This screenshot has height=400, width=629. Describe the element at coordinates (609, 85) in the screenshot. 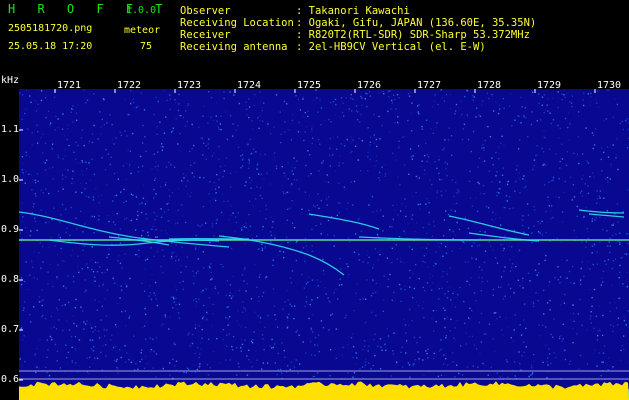

I see `time-tick-label: 1730` at that location.